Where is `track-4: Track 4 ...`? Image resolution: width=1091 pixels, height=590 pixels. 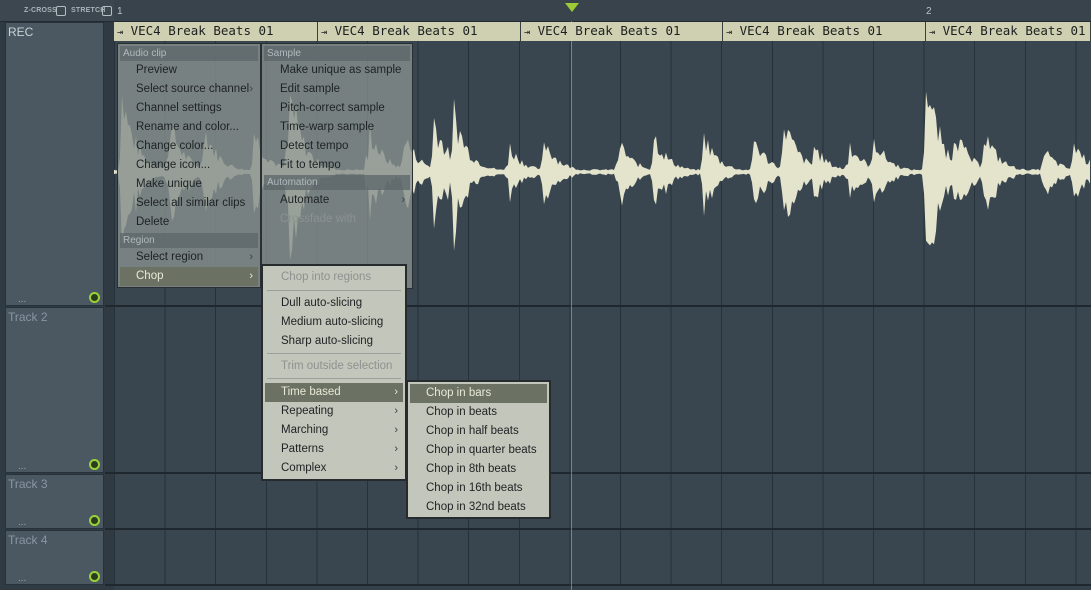
track-4: Track 4 ... is located at coordinates (54, 557).